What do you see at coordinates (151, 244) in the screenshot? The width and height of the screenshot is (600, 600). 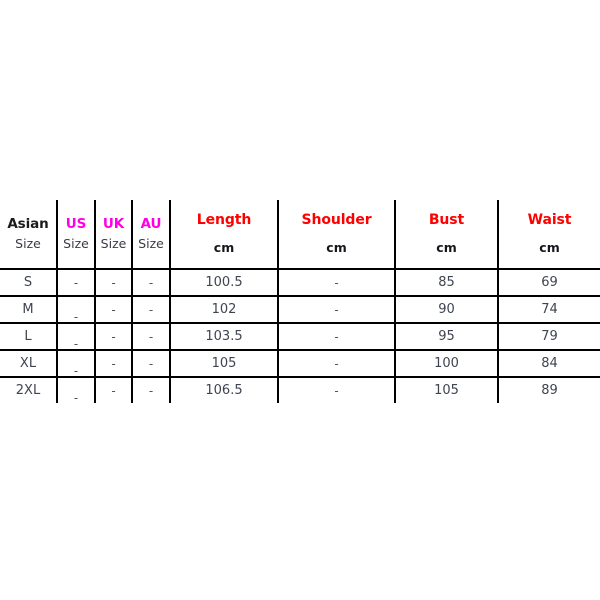 I see `column-unit-au: Size` at bounding box center [151, 244].